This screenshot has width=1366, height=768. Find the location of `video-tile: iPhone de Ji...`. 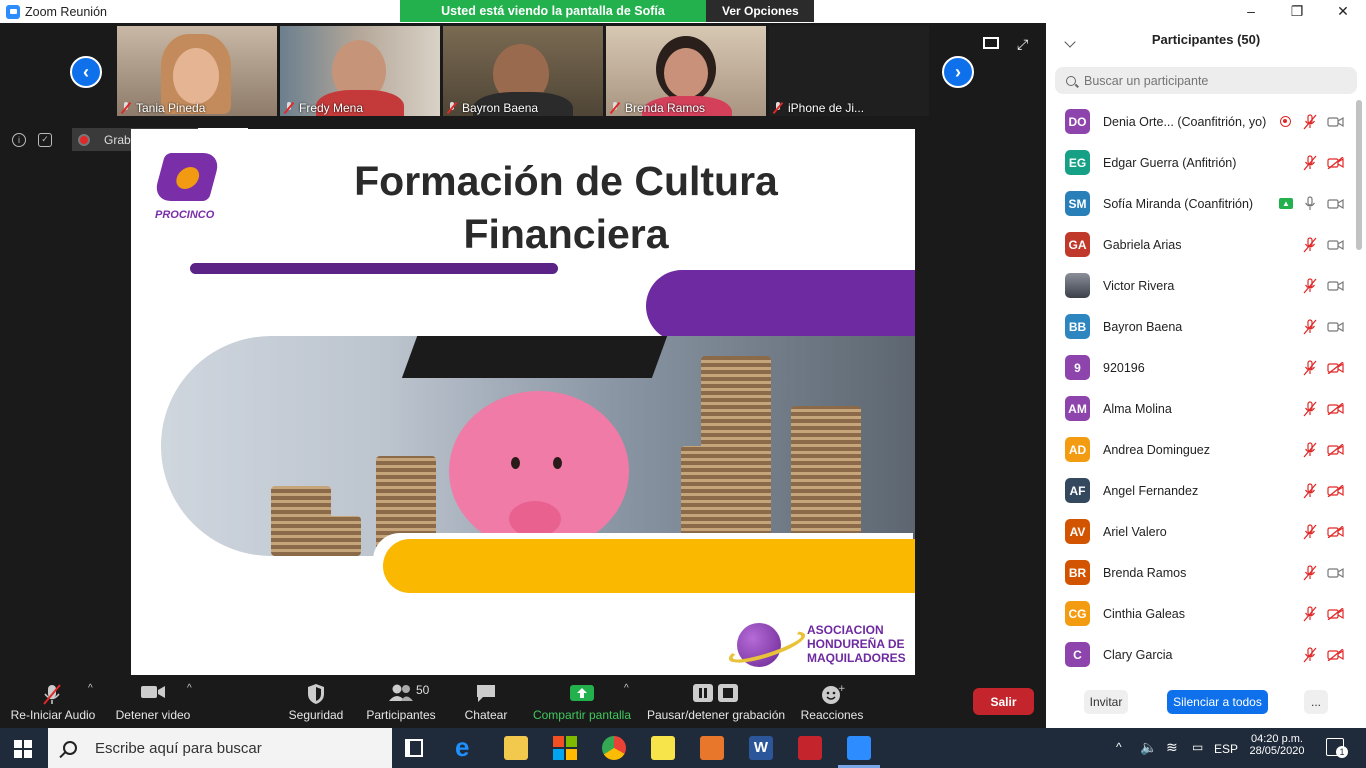

video-tile: iPhone de Ji... is located at coordinates (849, 71).